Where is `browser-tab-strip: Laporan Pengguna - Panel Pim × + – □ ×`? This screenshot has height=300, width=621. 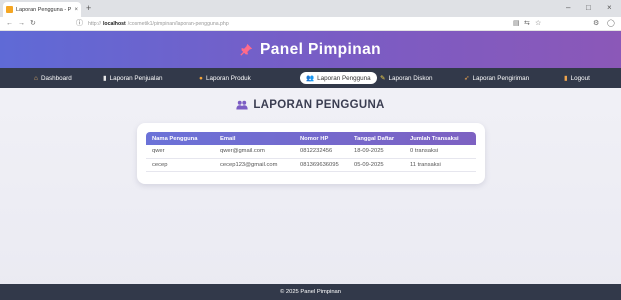
browser-tab-strip: Laporan Pengguna - Panel Pim × + – □ × is located at coordinates (310, 8).